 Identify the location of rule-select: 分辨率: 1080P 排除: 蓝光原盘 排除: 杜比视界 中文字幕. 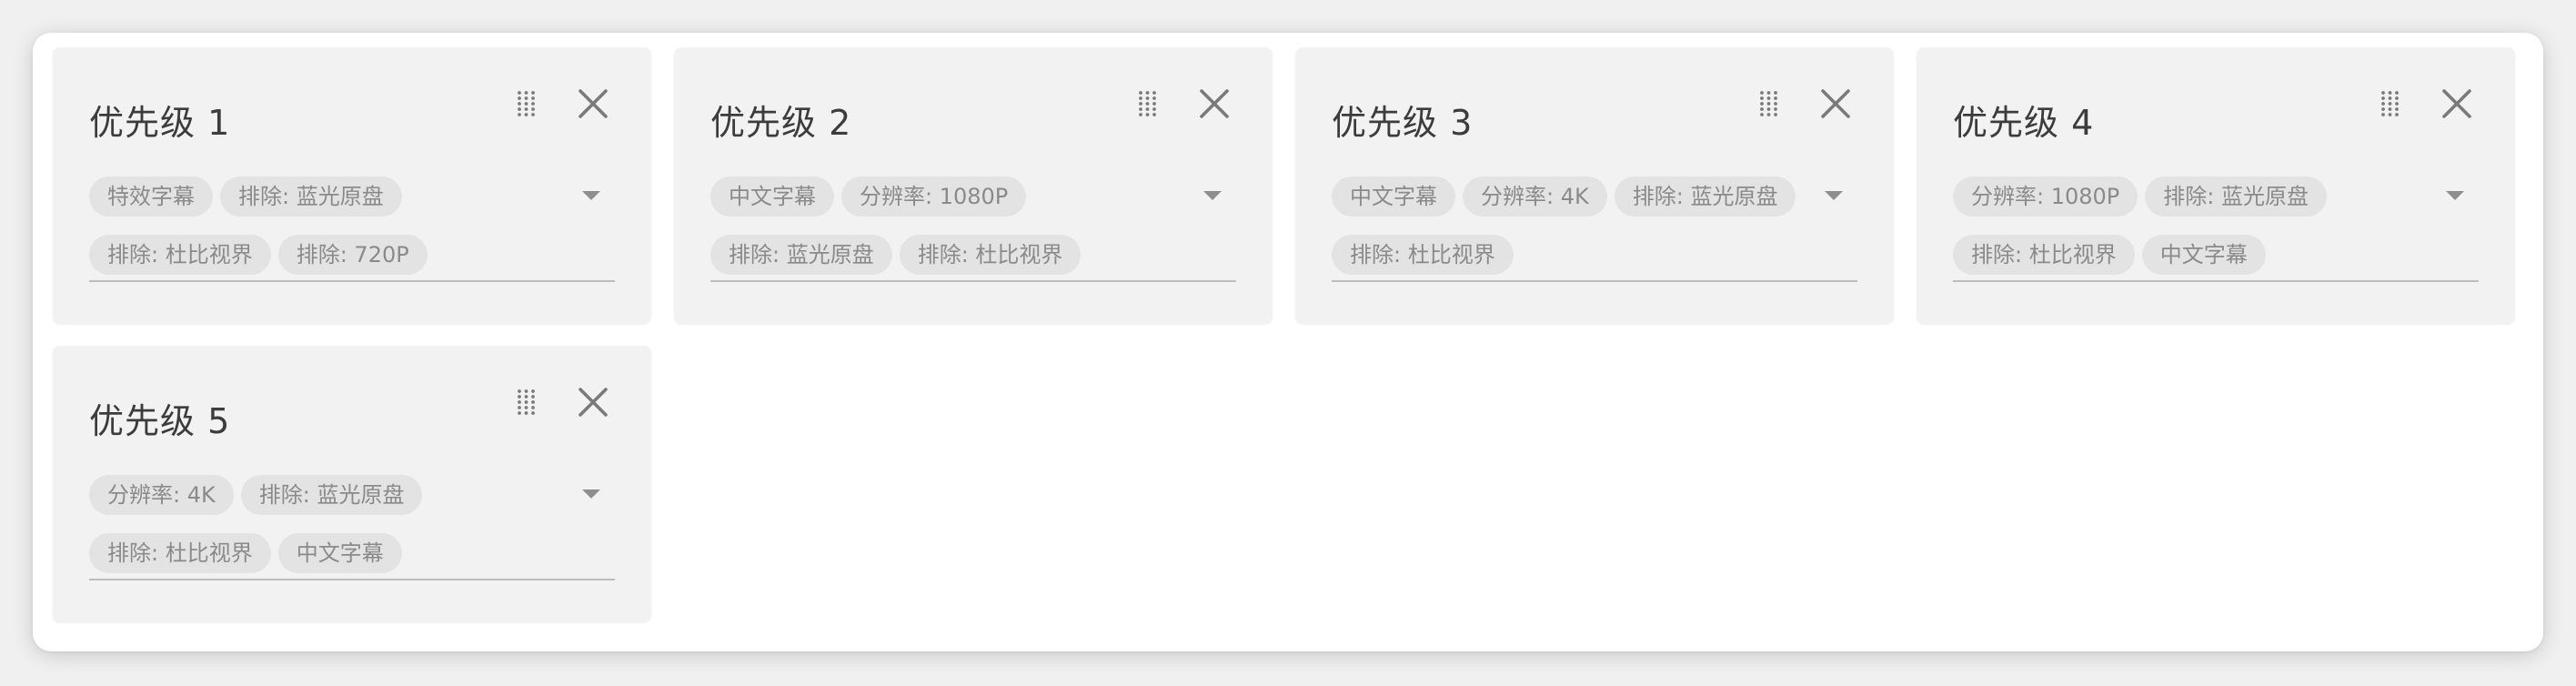
(2216, 230).